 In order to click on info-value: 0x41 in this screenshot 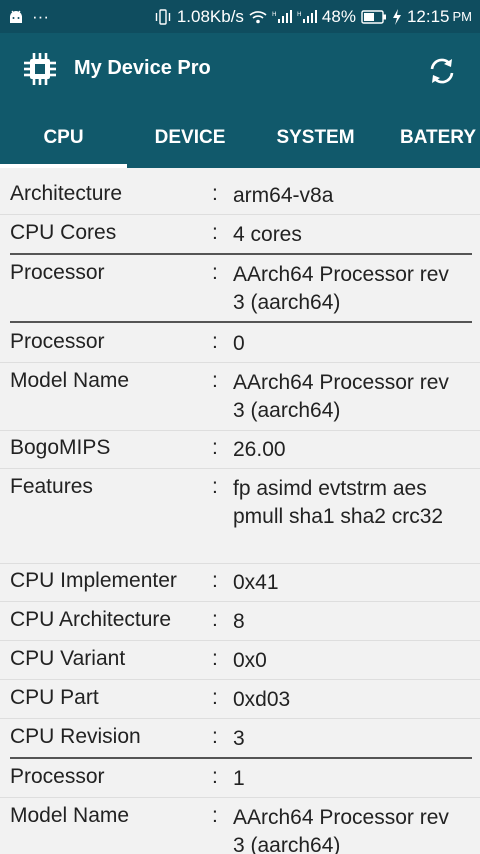, I will do `click(256, 582)`.